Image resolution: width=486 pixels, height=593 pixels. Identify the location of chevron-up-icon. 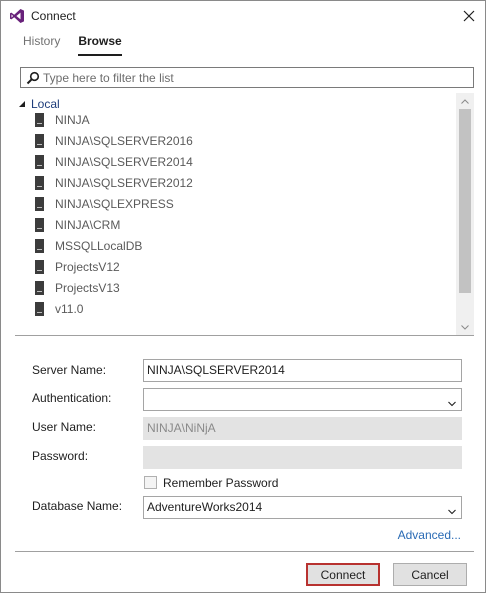
(465, 101).